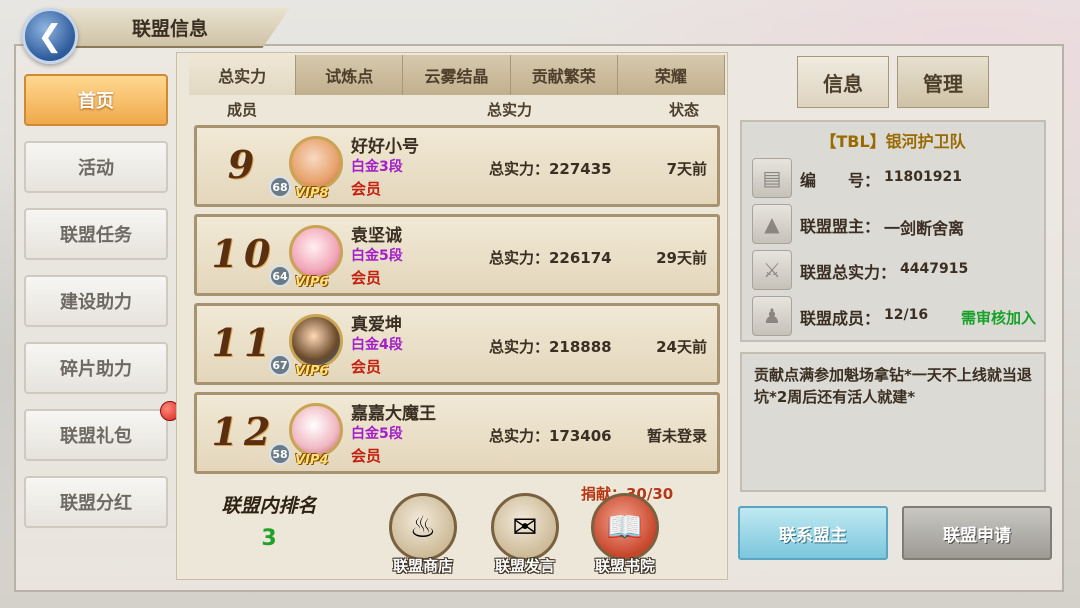 This screenshot has height=608, width=1080. I want to click on alliance-actions-bar: 联盟内排名 3 捐献：30/30 ♨ 联盟商店 ✉ 联盟发言 📖 联盟书院, so click(457, 531).